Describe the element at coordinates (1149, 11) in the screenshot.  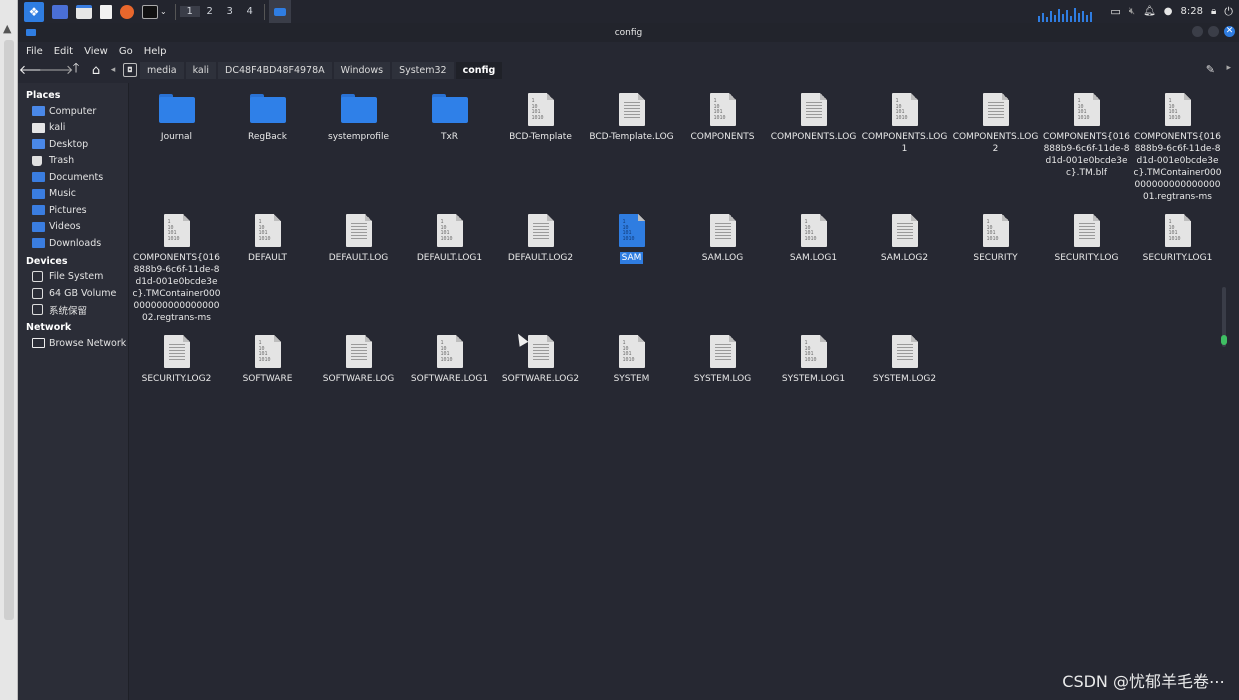
I see `notification-bell-icon: 🔔︎` at that location.